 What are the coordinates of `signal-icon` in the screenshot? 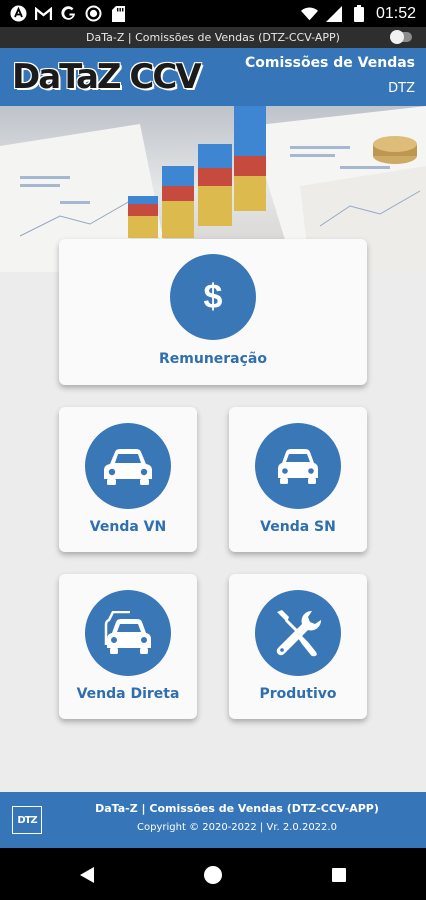 It's located at (334, 13).